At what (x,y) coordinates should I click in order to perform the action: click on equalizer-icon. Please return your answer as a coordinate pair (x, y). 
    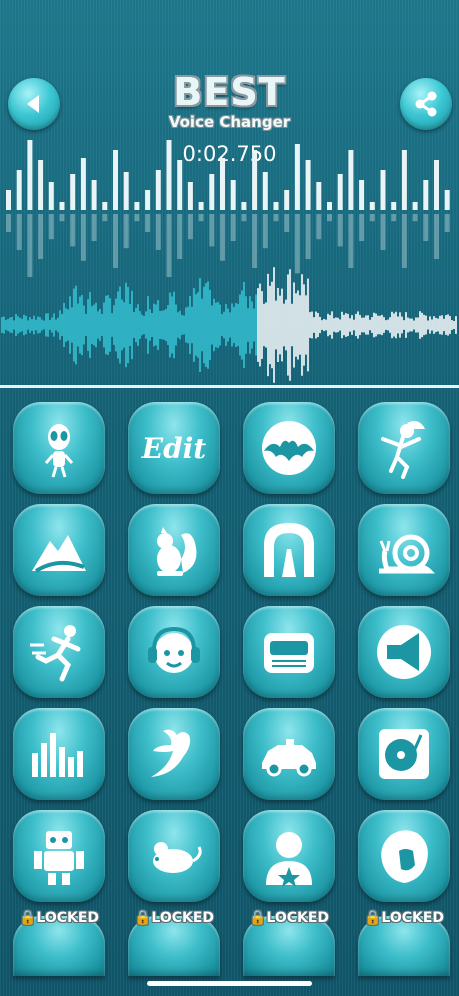
    Looking at the image, I should click on (57, 755).